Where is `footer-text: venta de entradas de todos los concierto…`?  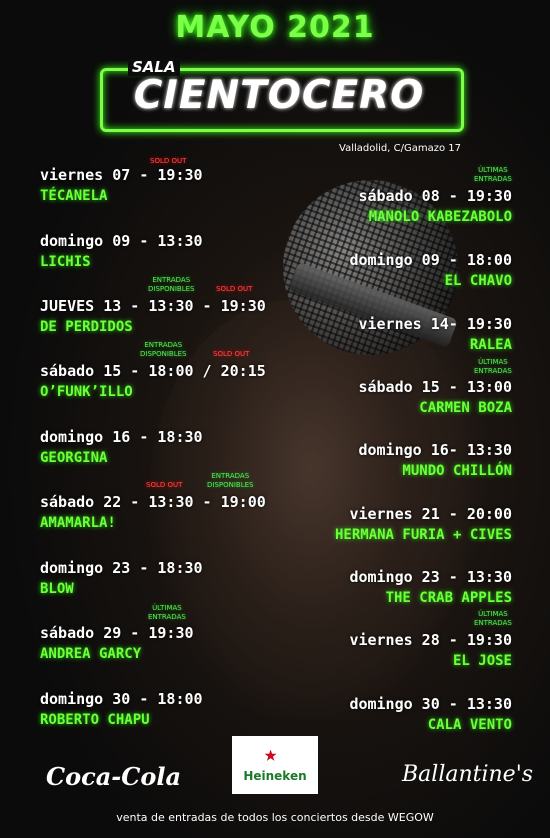 footer-text: venta de entradas de todos los concierto… is located at coordinates (275, 817).